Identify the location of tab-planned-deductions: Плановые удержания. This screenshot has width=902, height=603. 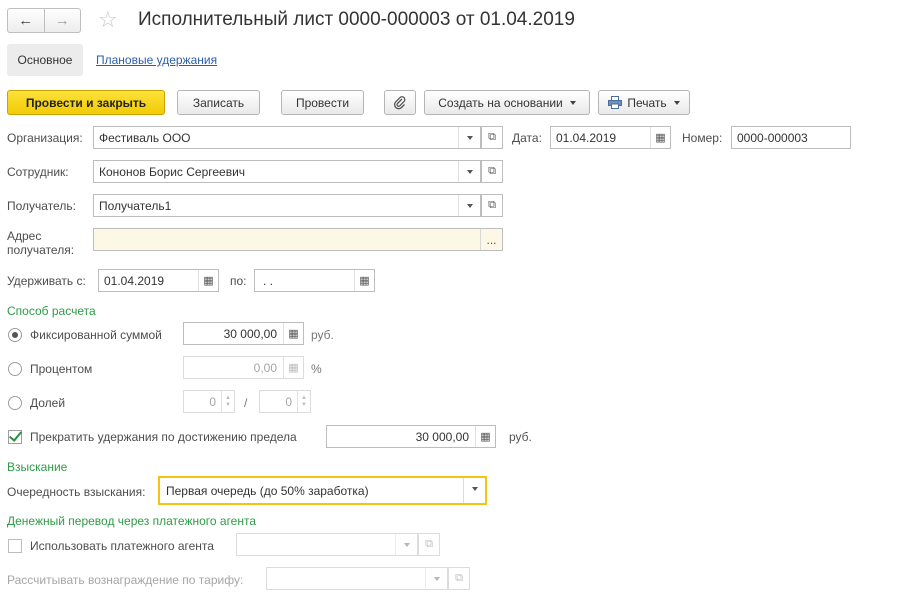
(156, 60).